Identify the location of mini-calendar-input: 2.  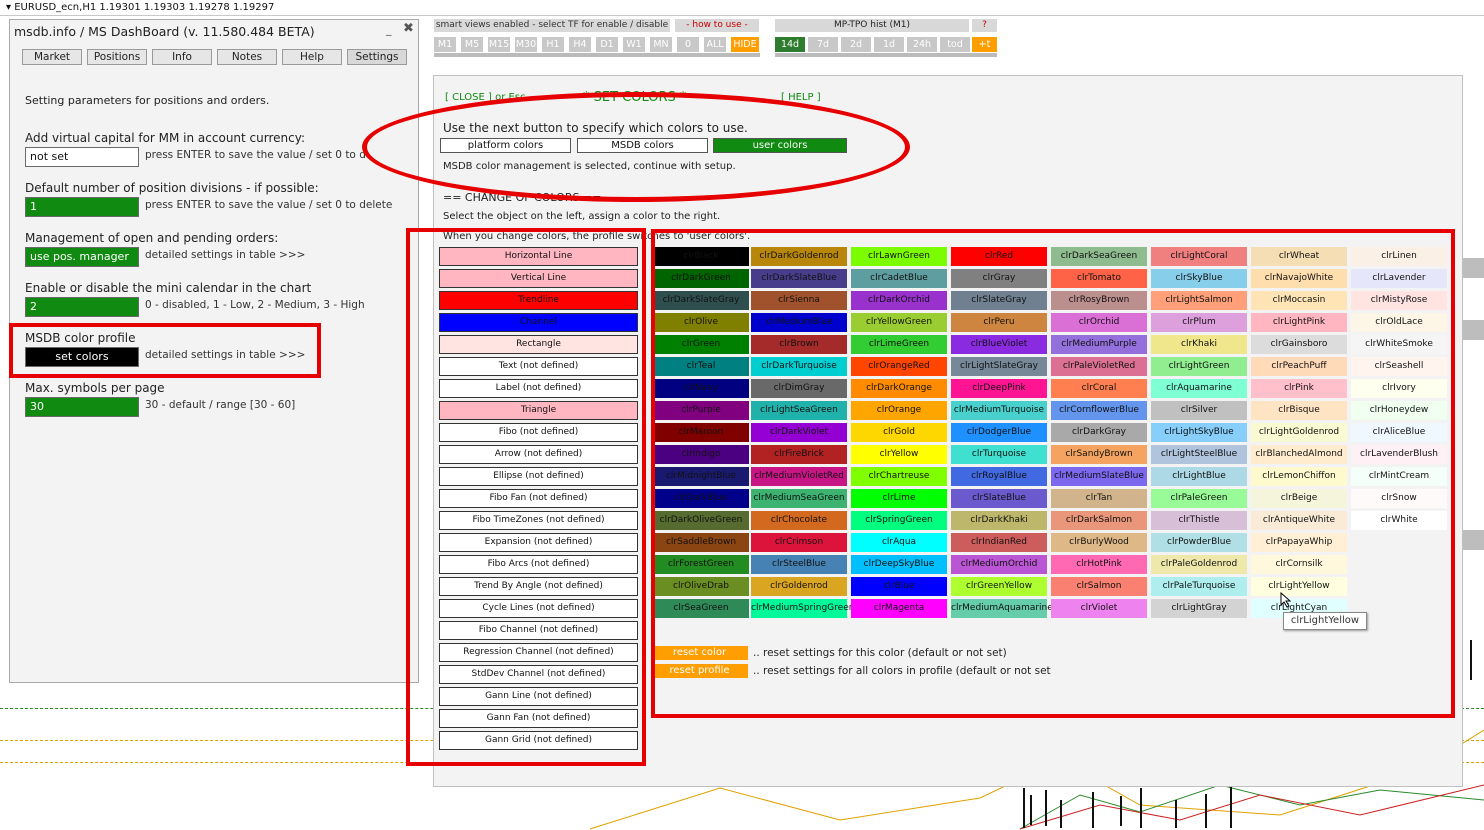
(82, 307).